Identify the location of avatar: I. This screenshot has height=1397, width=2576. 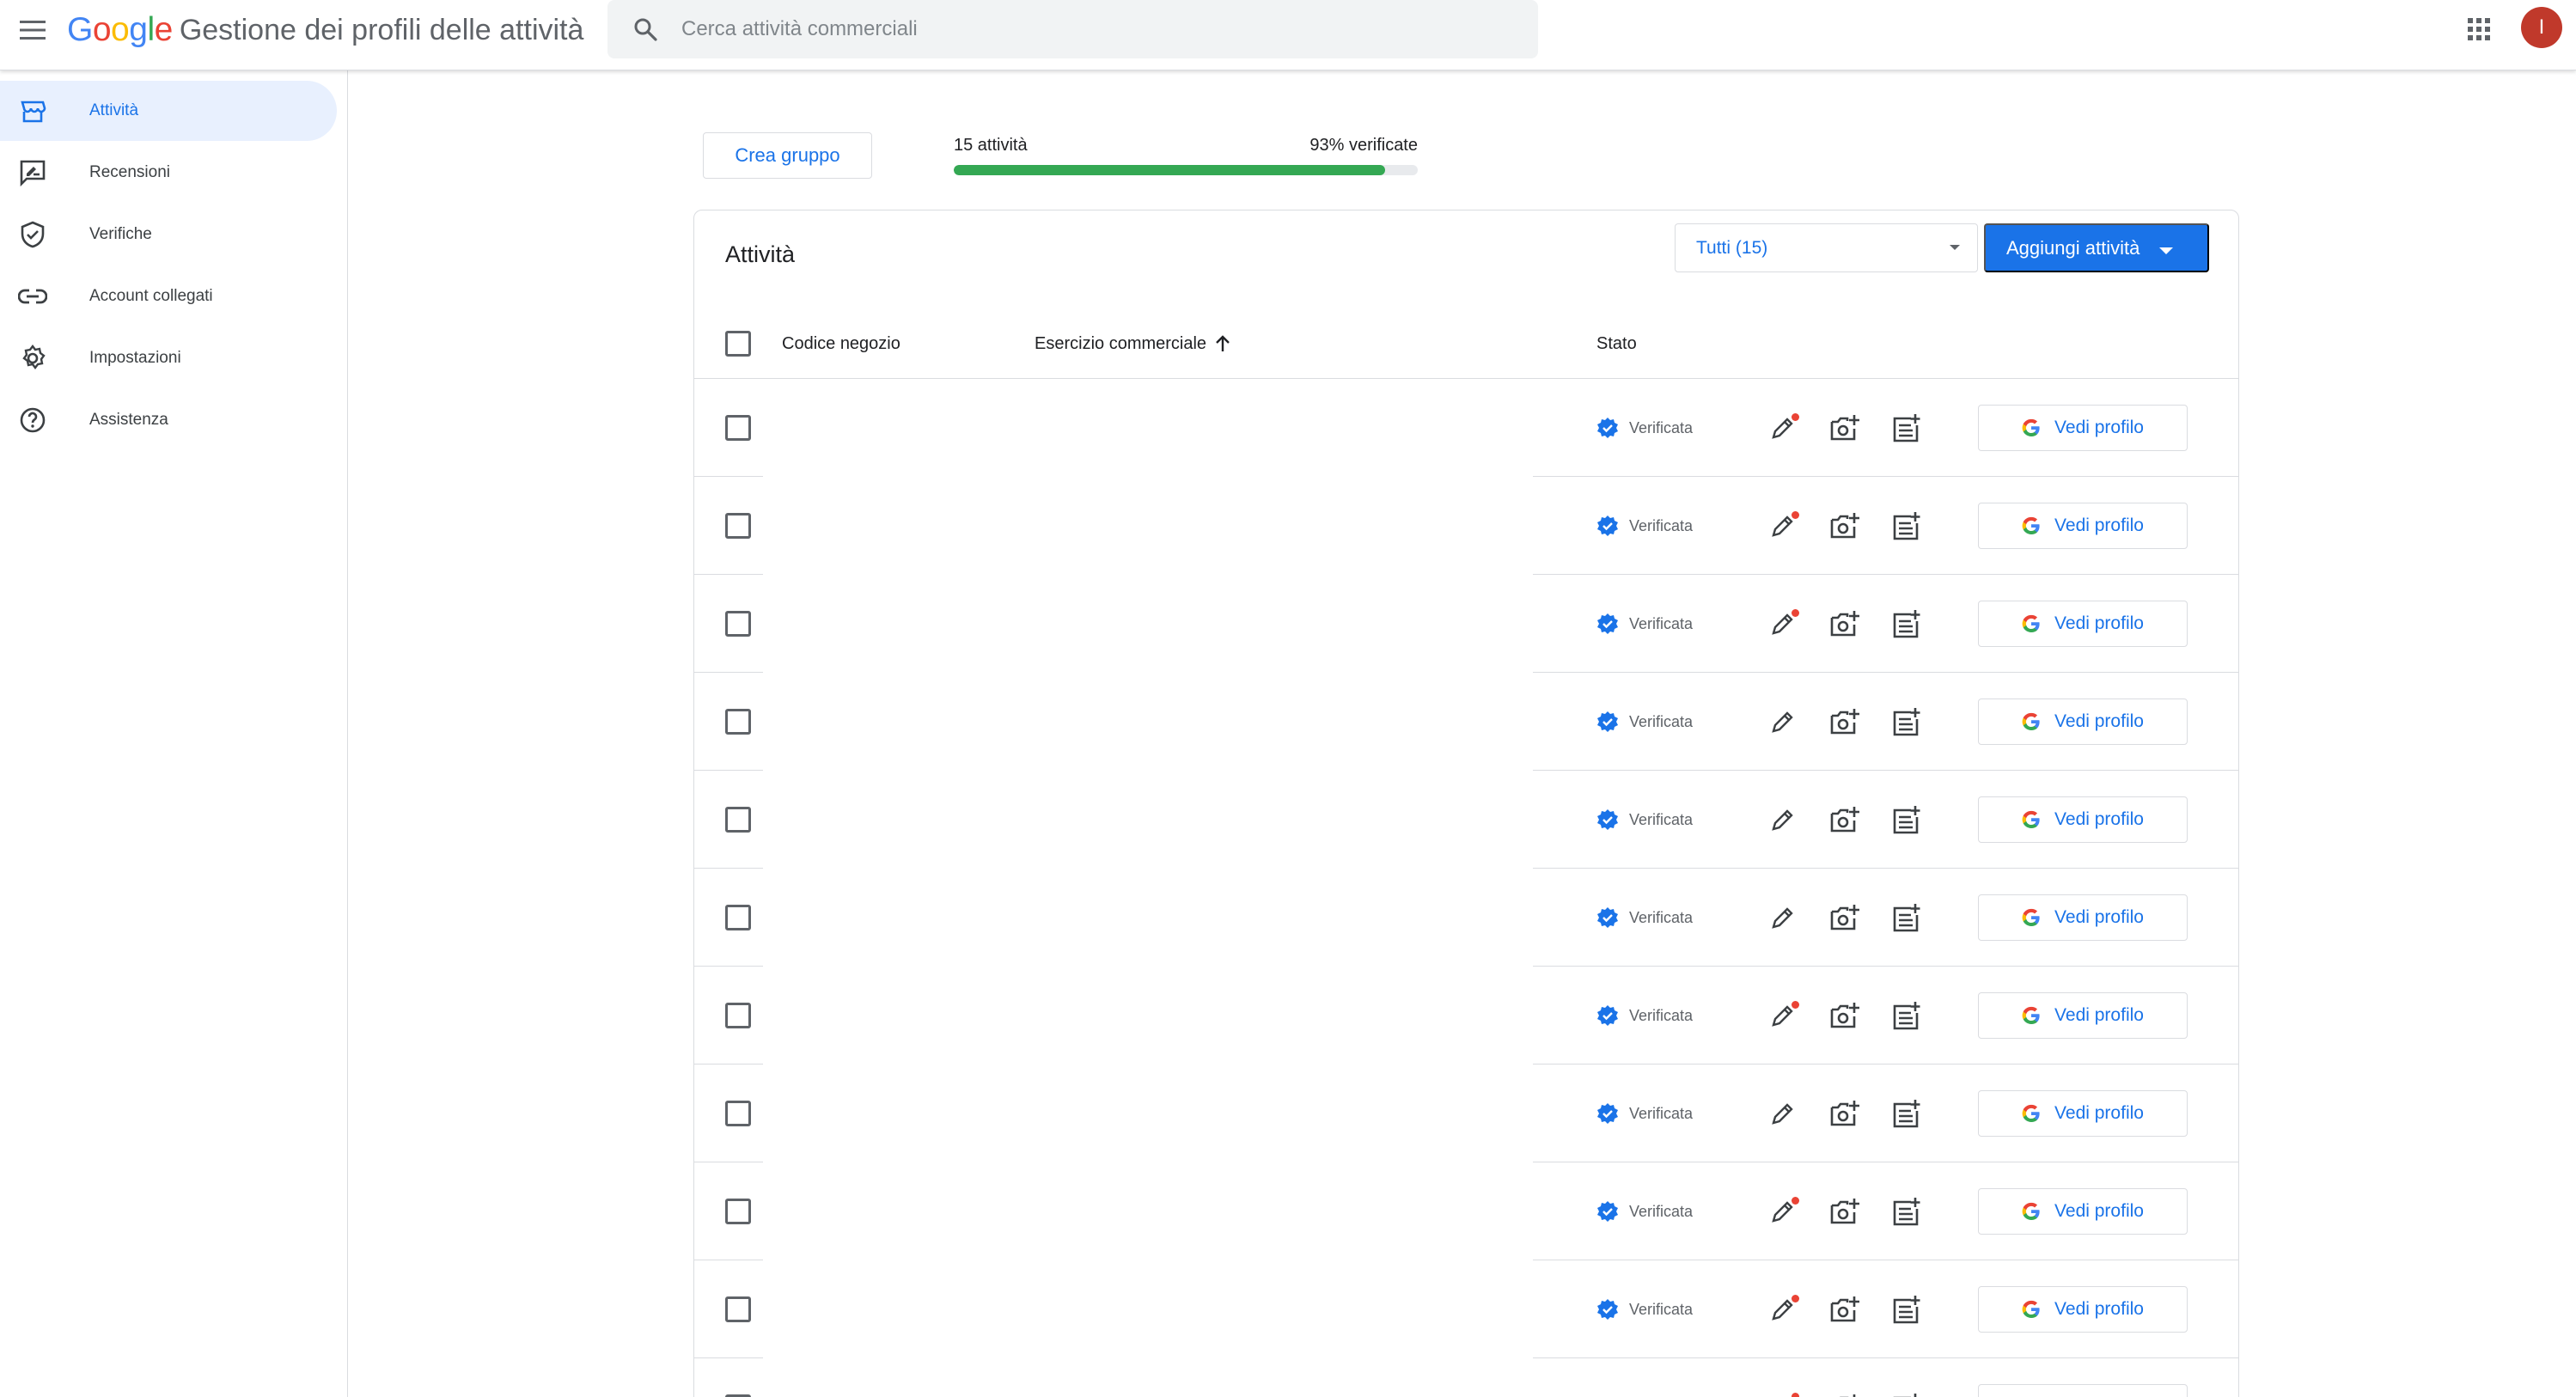
(2541, 27).